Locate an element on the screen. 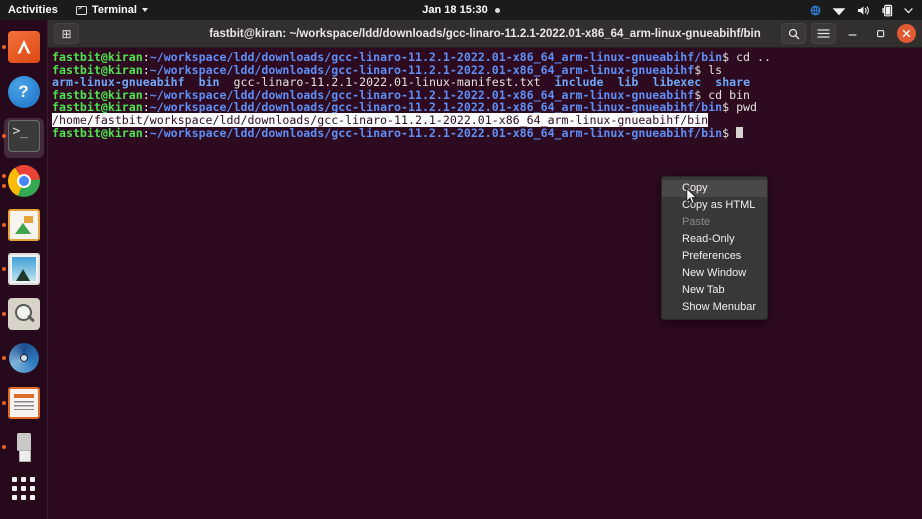 This screenshot has width=922, height=519. dock-item-usb-drive is located at coordinates (24, 447).